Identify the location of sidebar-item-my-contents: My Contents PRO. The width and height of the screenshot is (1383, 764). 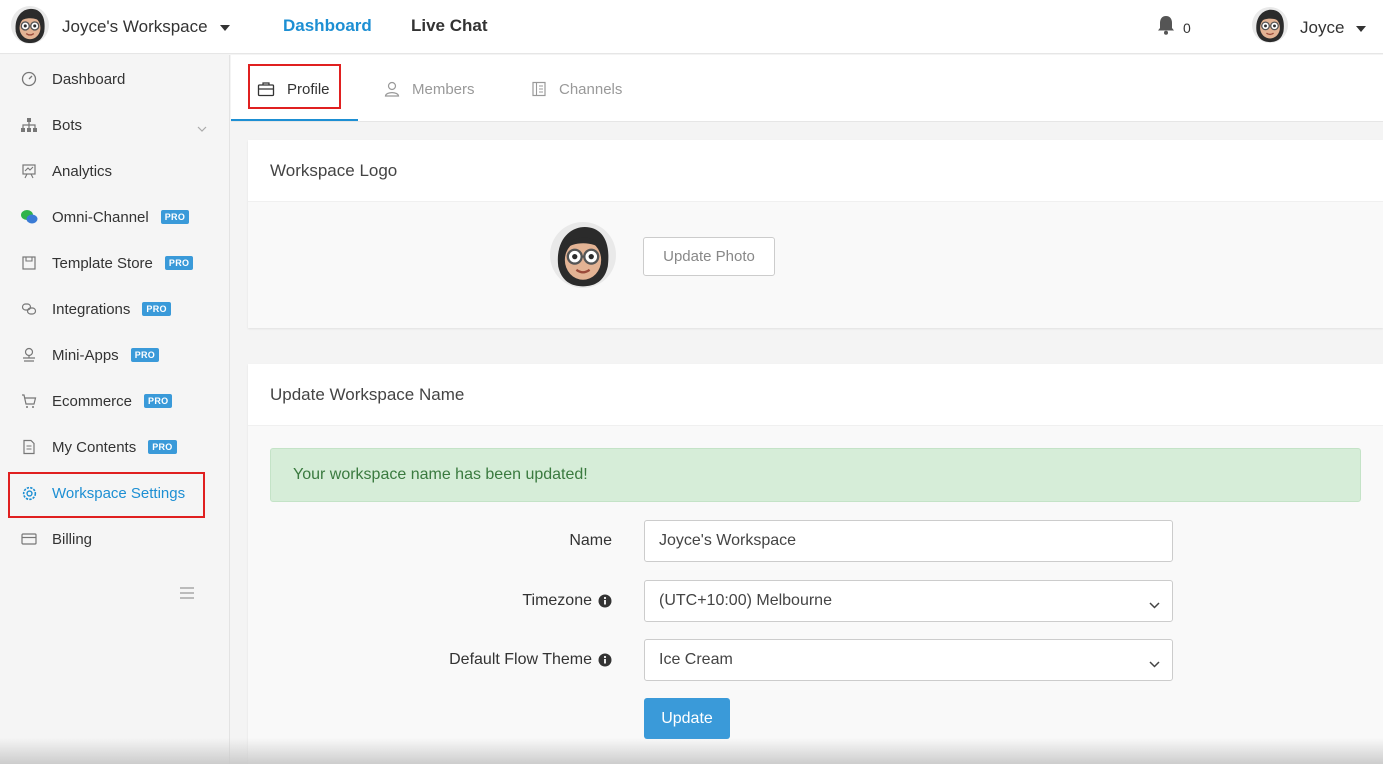
(115, 447).